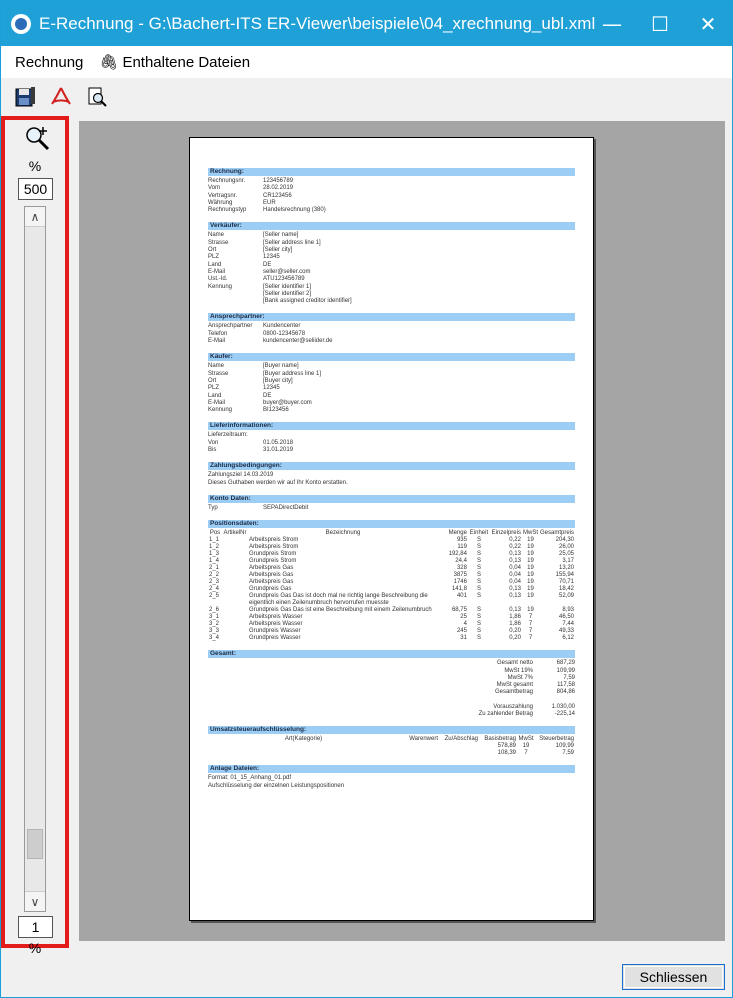  I want to click on field-label: Strasse, so click(218, 242).